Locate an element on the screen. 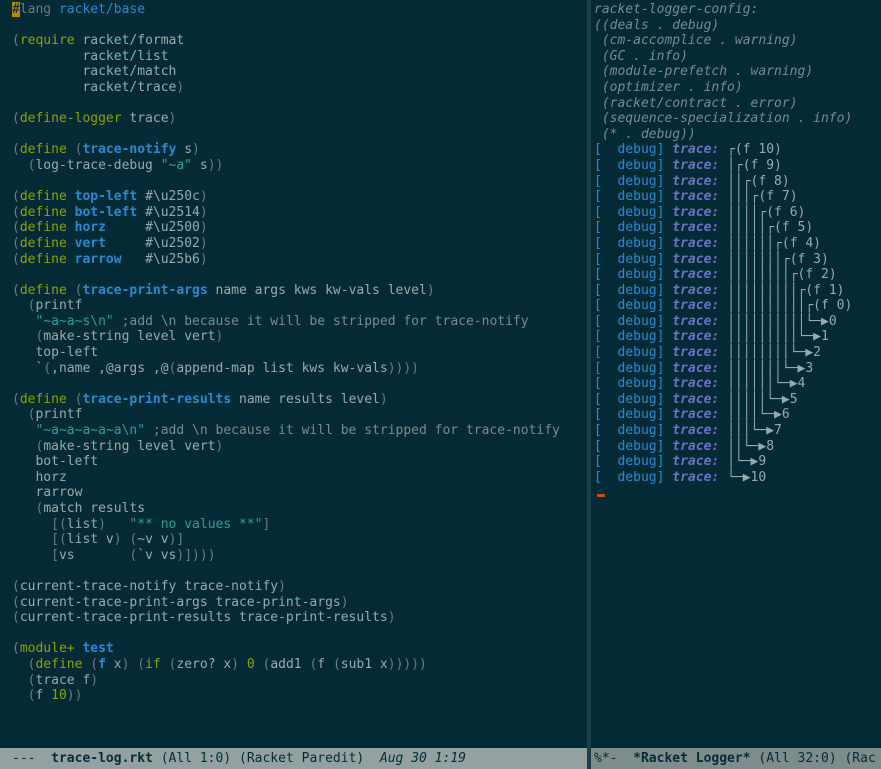 Image resolution: width=881 pixels, height=769 pixels. code-line: horz is located at coordinates (293, 478).